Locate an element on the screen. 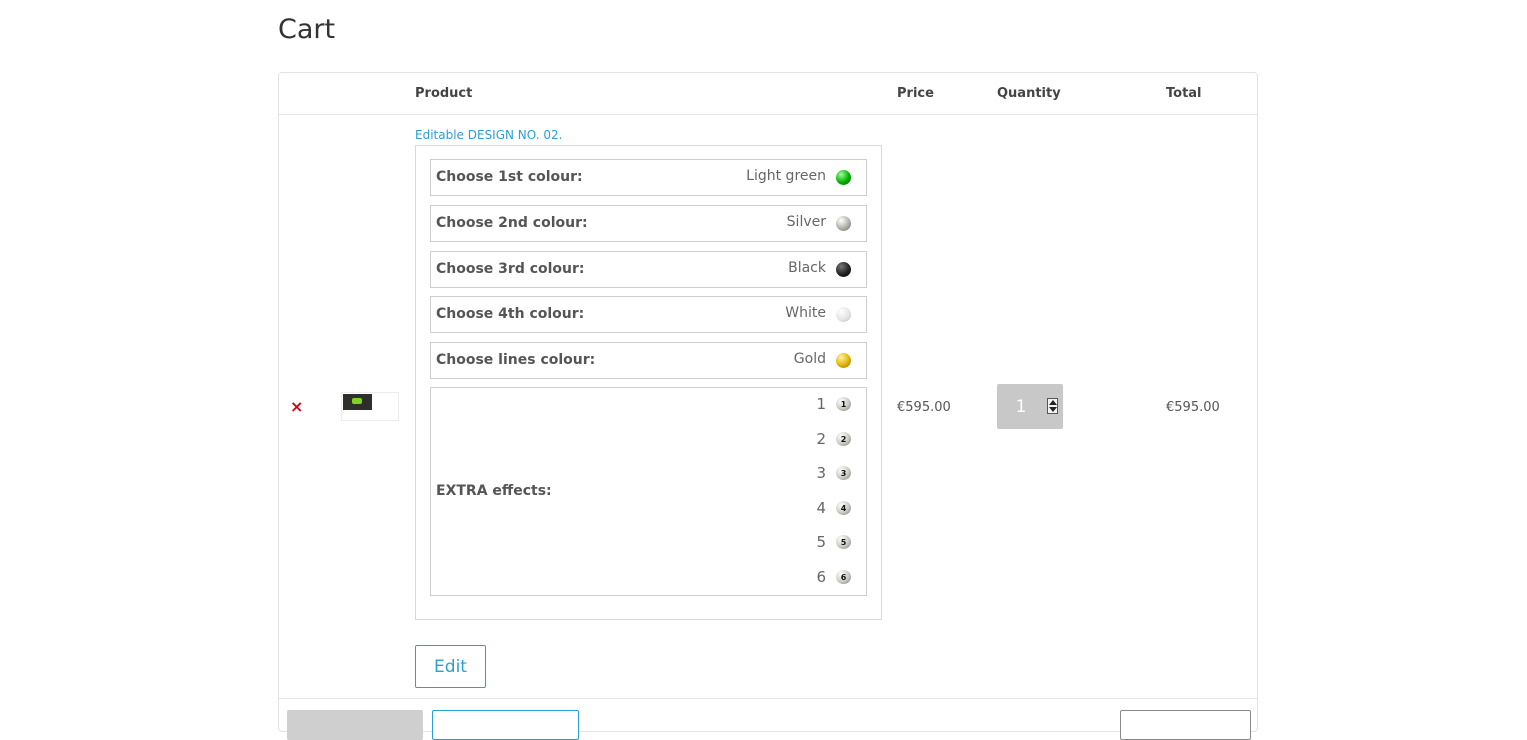 The width and height of the screenshot is (1527, 740). option-row-4th-colour: Choose 4th colour: White is located at coordinates (648, 314).